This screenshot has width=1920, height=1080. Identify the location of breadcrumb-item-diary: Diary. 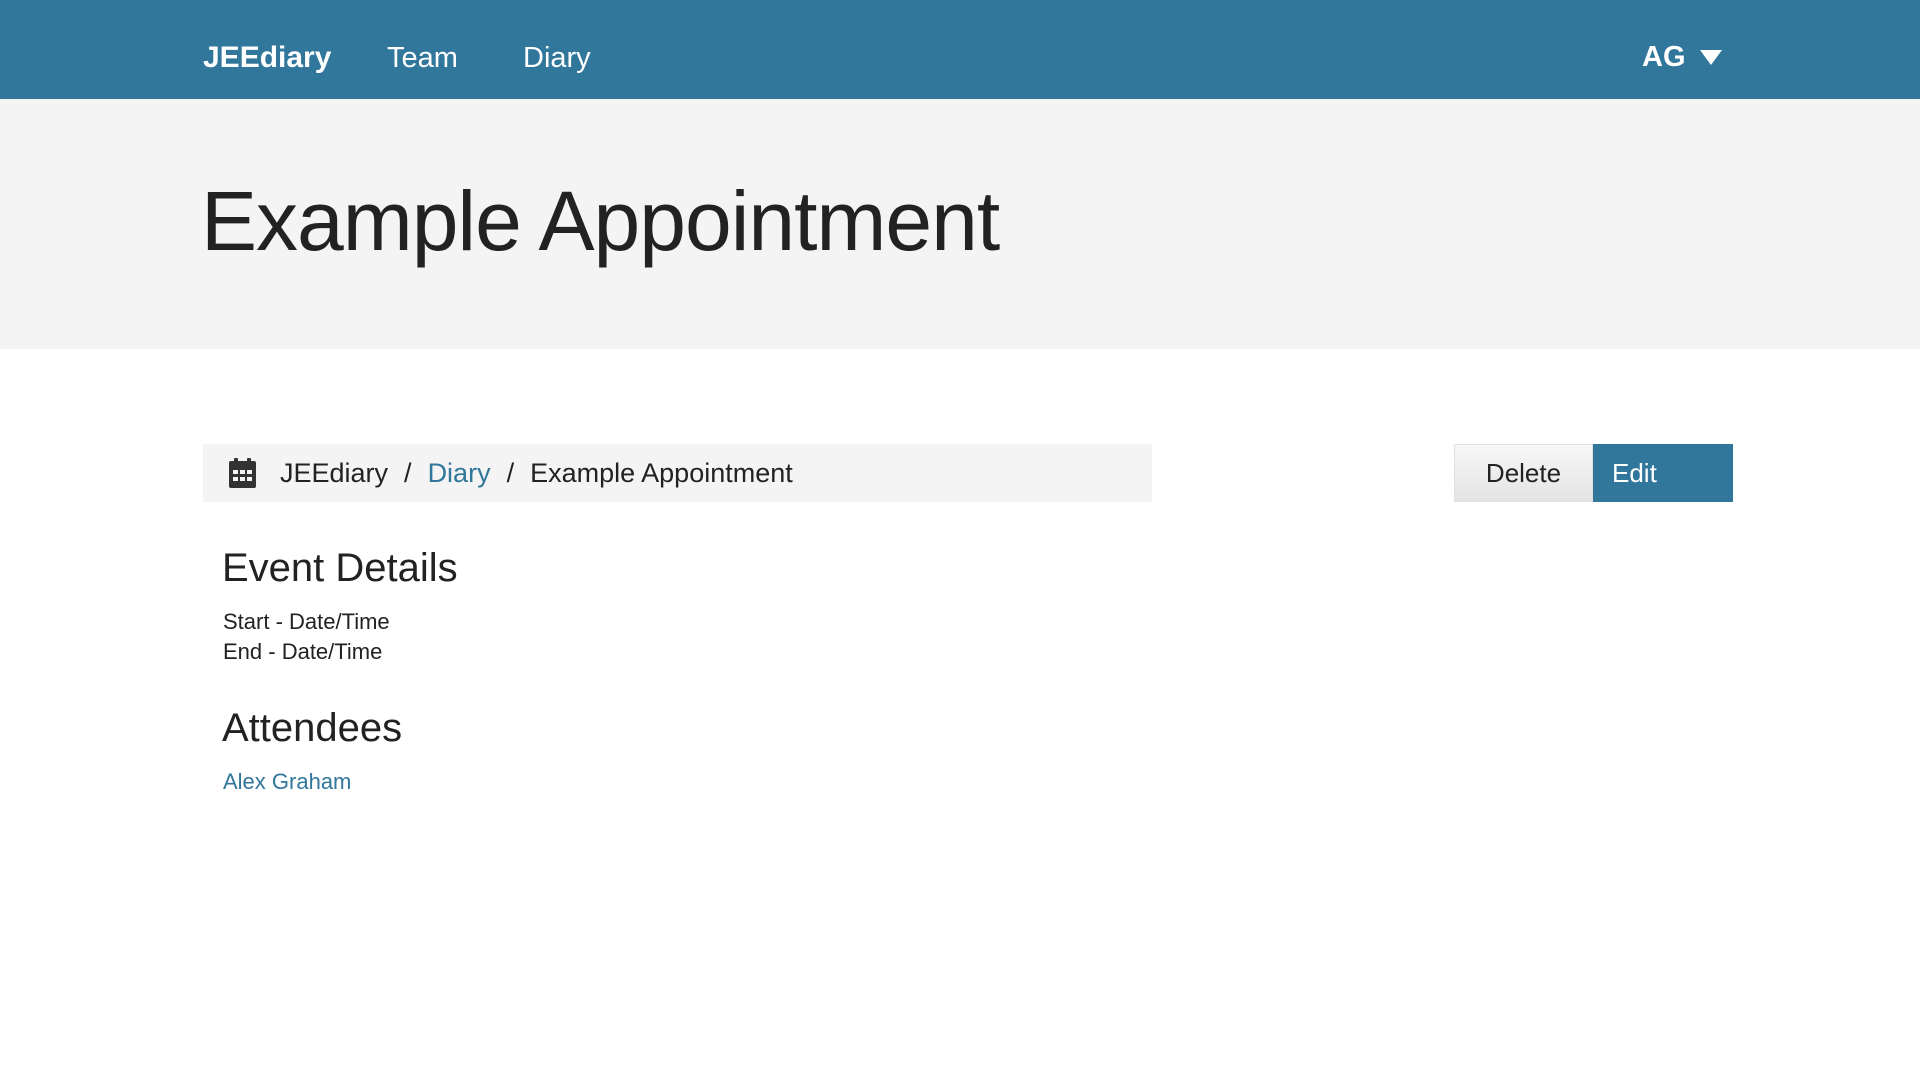
(459, 473).